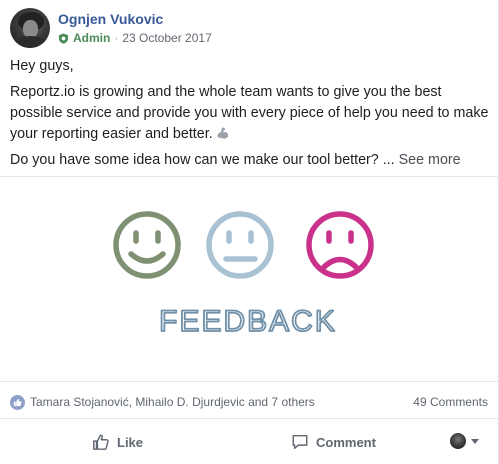 The width and height of the screenshot is (499, 464). I want to click on post-date: 23 October 2017, so click(166, 38).